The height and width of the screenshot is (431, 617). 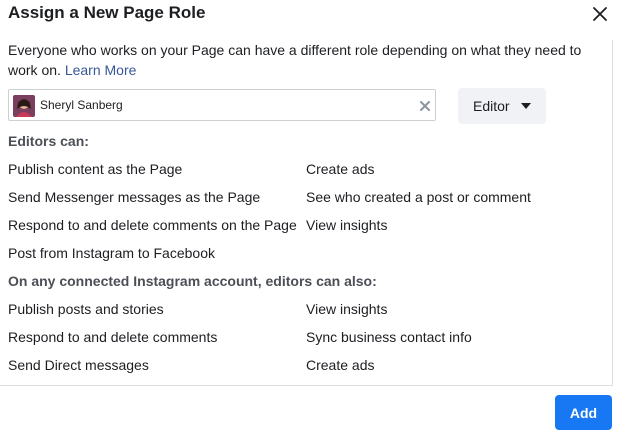 I want to click on add-button: Add, so click(x=583, y=412).